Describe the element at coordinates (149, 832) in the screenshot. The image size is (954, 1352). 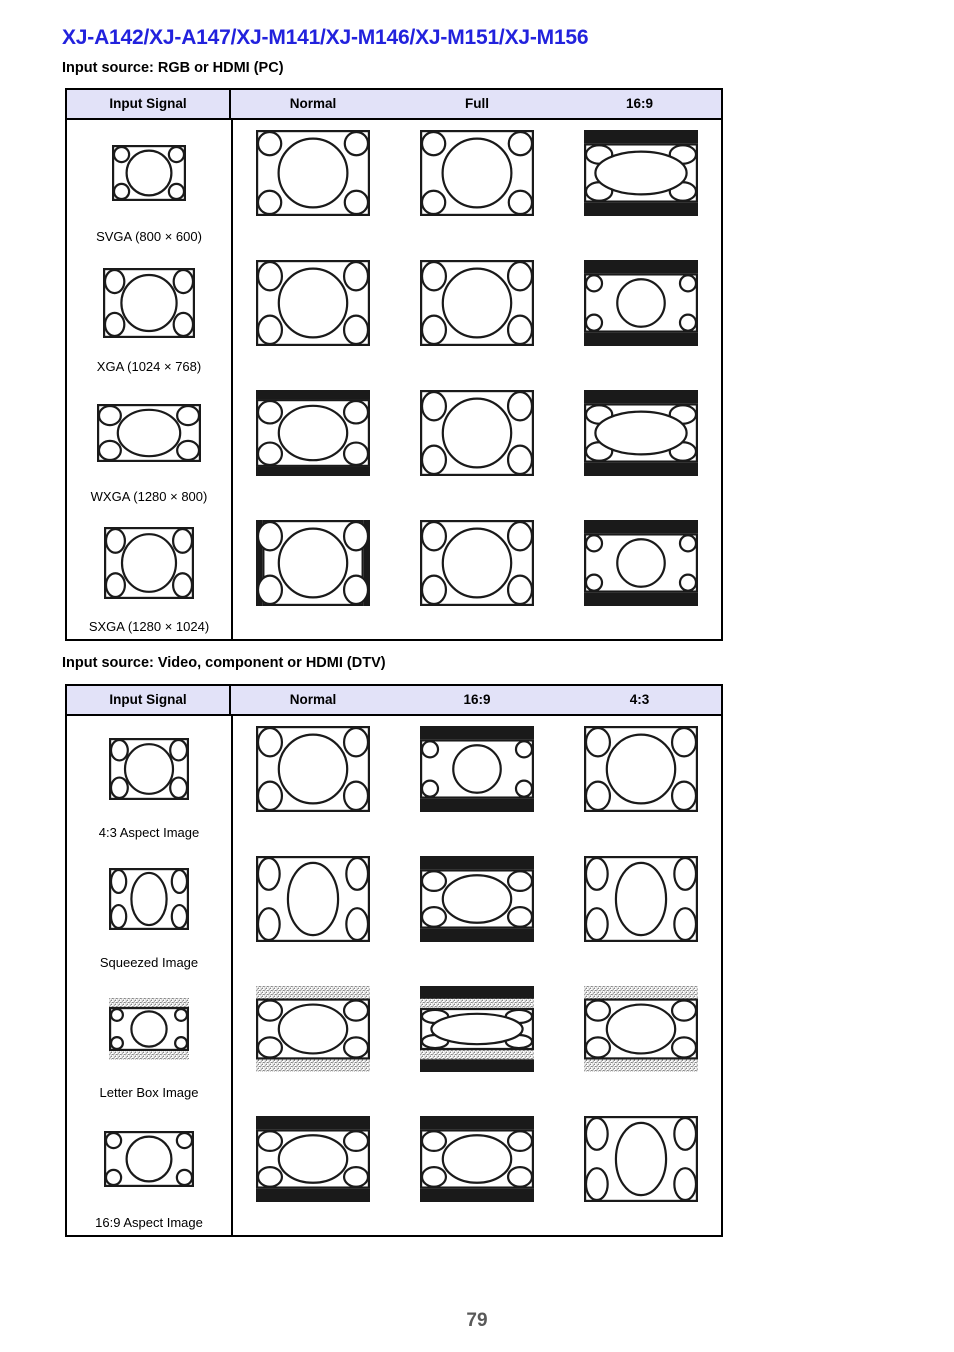
I see `input-signal-label: 4:3 Aspect Image` at that location.